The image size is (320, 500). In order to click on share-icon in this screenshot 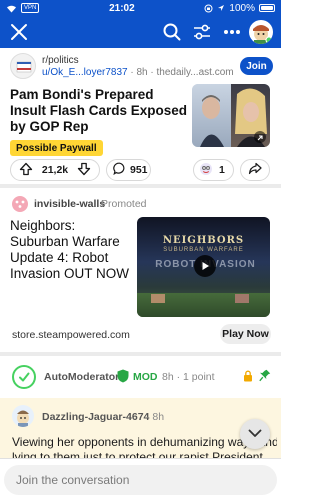, I will do `click(255, 170)`.